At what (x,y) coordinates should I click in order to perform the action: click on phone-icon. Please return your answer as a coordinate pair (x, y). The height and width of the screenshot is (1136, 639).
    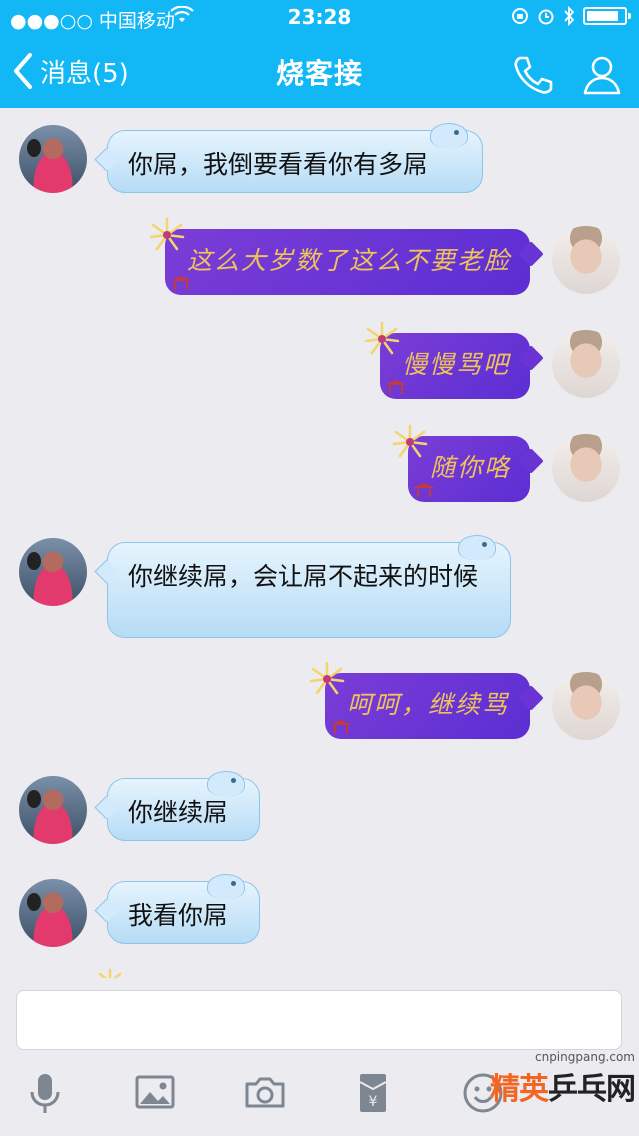
    Looking at the image, I should click on (533, 75).